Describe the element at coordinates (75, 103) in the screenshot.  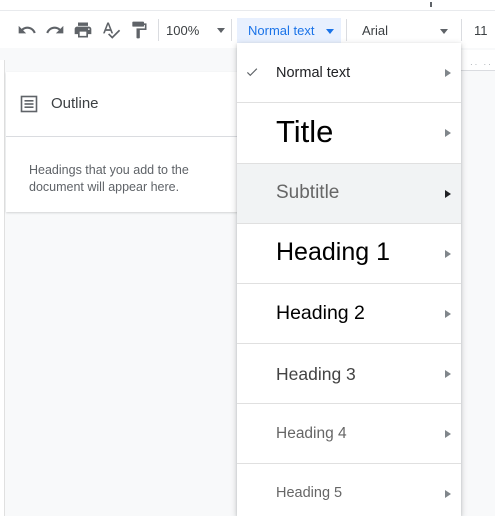
I see `outline-title: Outline` at that location.